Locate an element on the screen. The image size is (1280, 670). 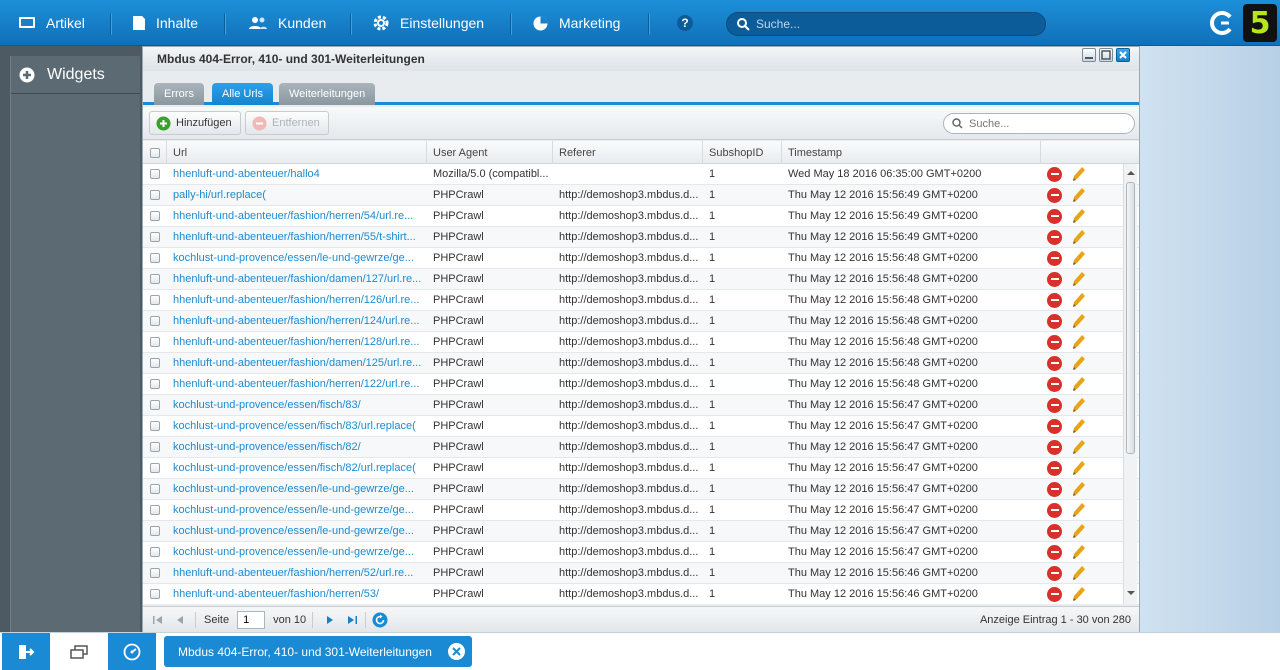
windows-button is located at coordinates (79, 651).